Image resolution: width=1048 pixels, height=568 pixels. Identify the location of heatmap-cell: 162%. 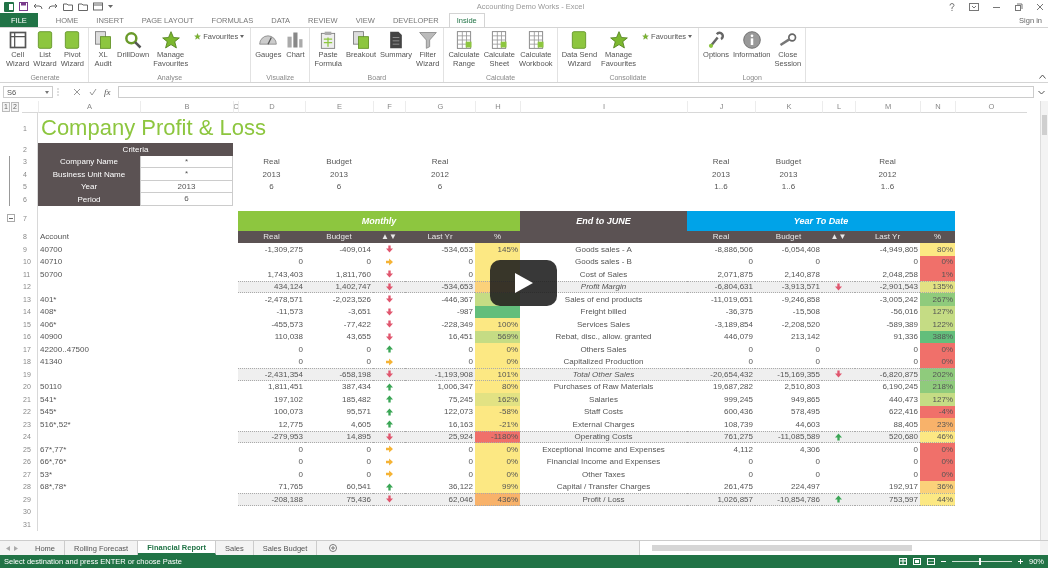
(497, 399).